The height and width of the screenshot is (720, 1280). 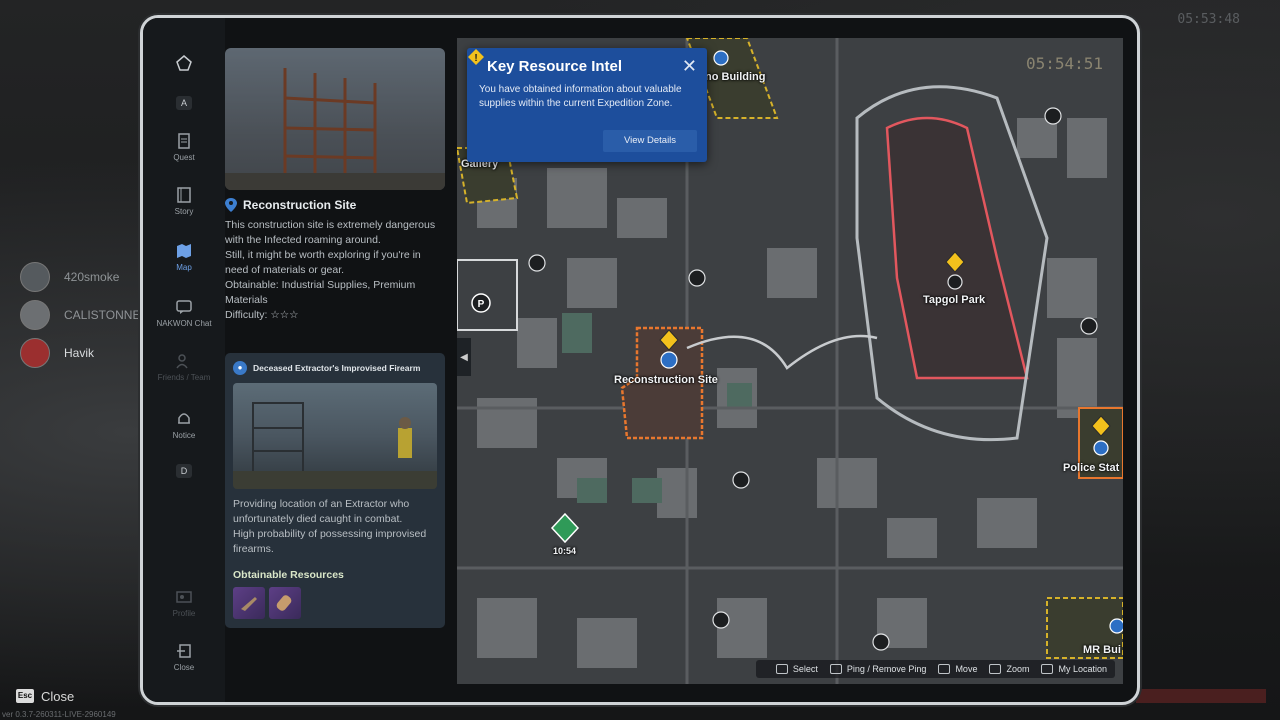 What do you see at coordinates (481, 304) in the screenshot?
I see `svg-text: P` at bounding box center [481, 304].